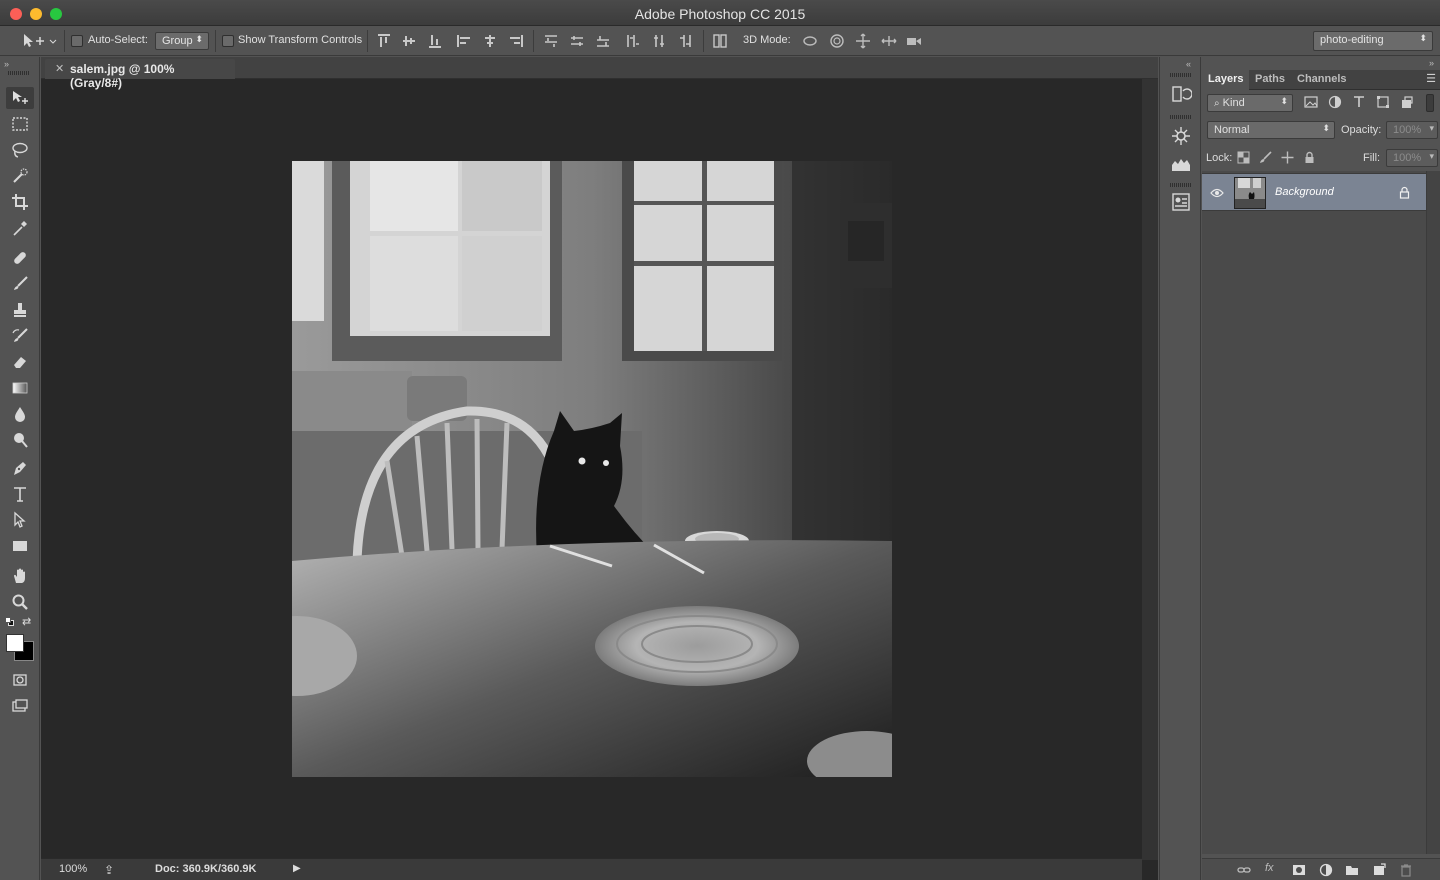  Describe the element at coordinates (20, 546) in the screenshot. I see `rectangle-tool` at that location.